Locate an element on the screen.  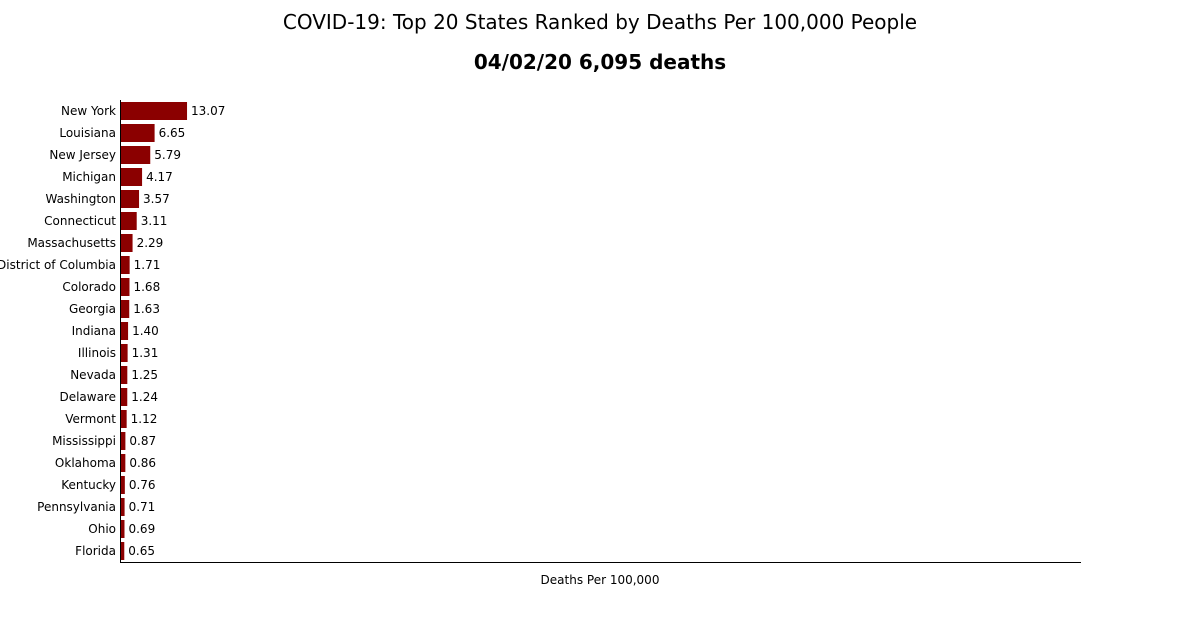
value-label: 1.71 is located at coordinates (147, 265).